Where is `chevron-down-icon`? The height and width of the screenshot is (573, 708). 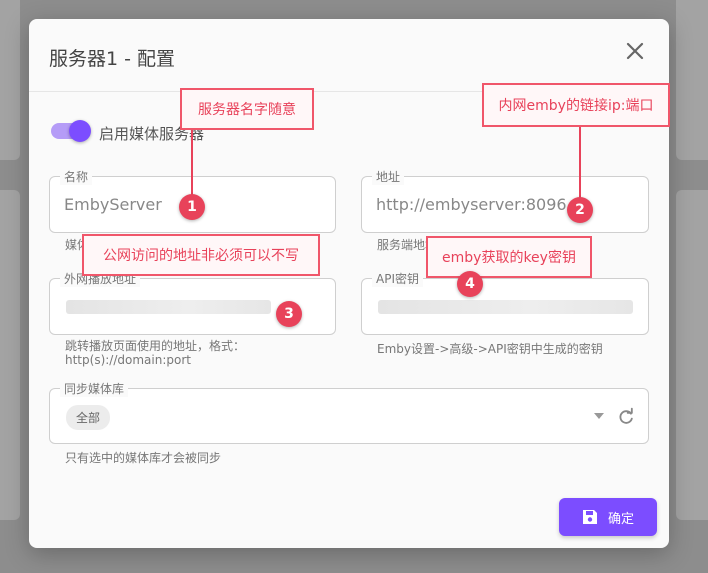 chevron-down-icon is located at coordinates (599, 416).